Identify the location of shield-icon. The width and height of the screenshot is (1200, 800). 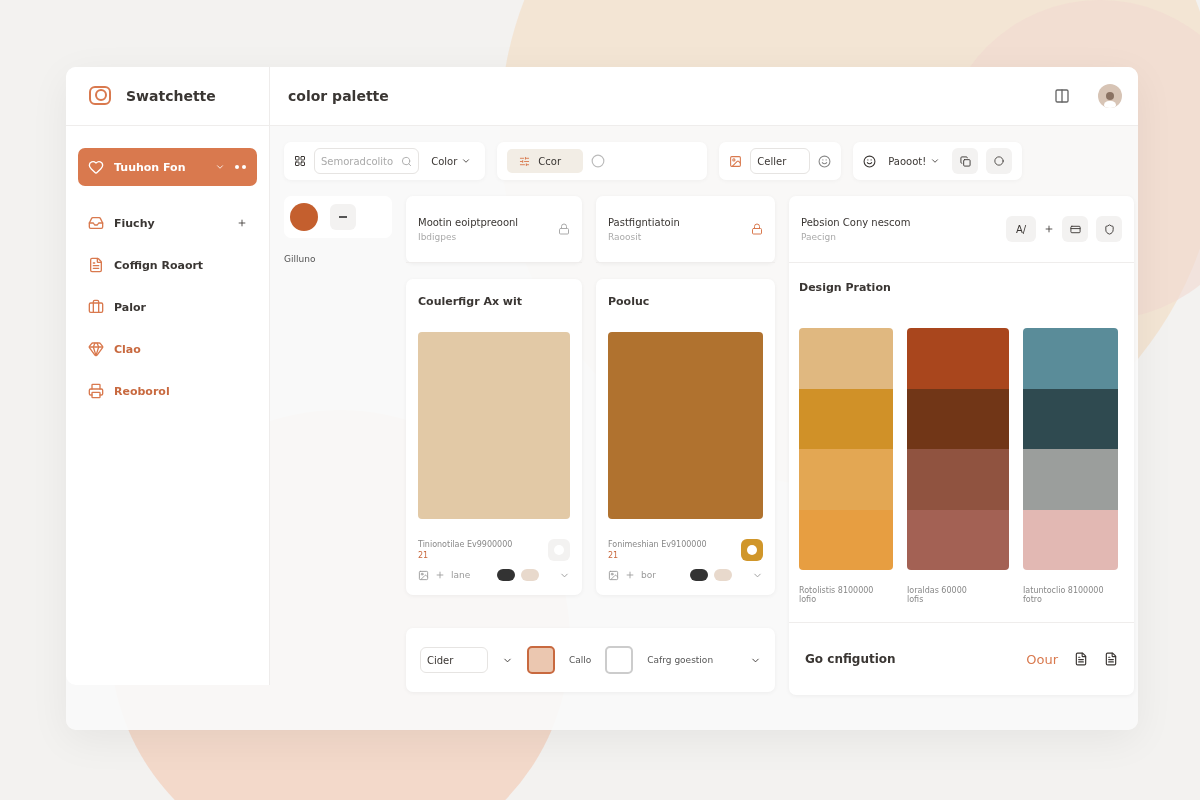
(1109, 229).